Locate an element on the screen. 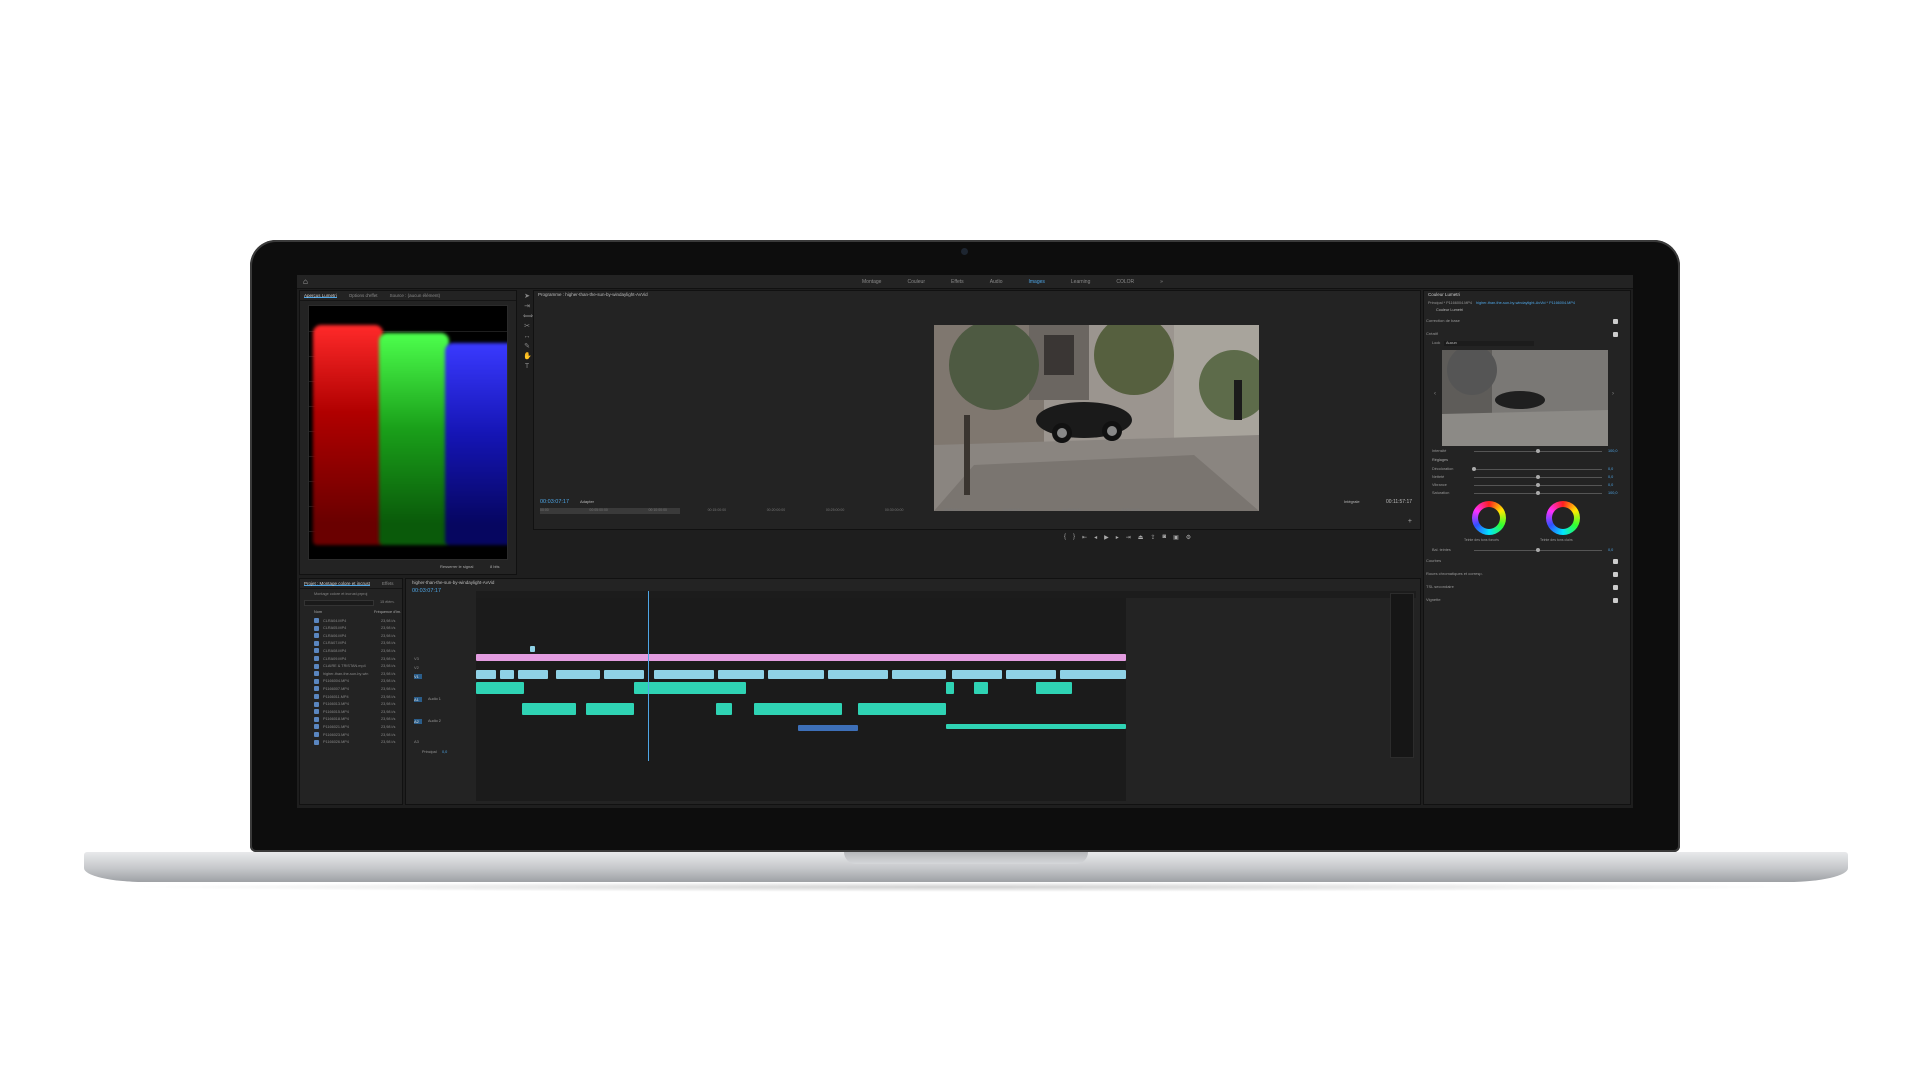 The width and height of the screenshot is (1920, 1080). project-item: CLRA04.MP4 23,98 i/s is located at coordinates (361, 620).